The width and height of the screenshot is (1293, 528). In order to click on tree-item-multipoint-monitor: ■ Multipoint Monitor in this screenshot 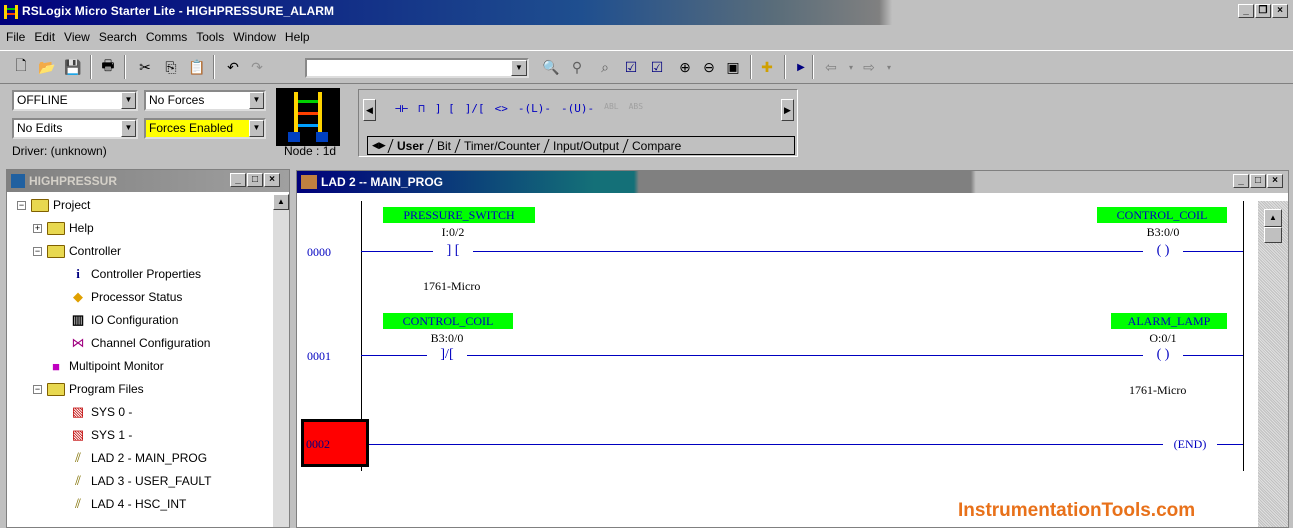, I will do `click(105, 366)`.